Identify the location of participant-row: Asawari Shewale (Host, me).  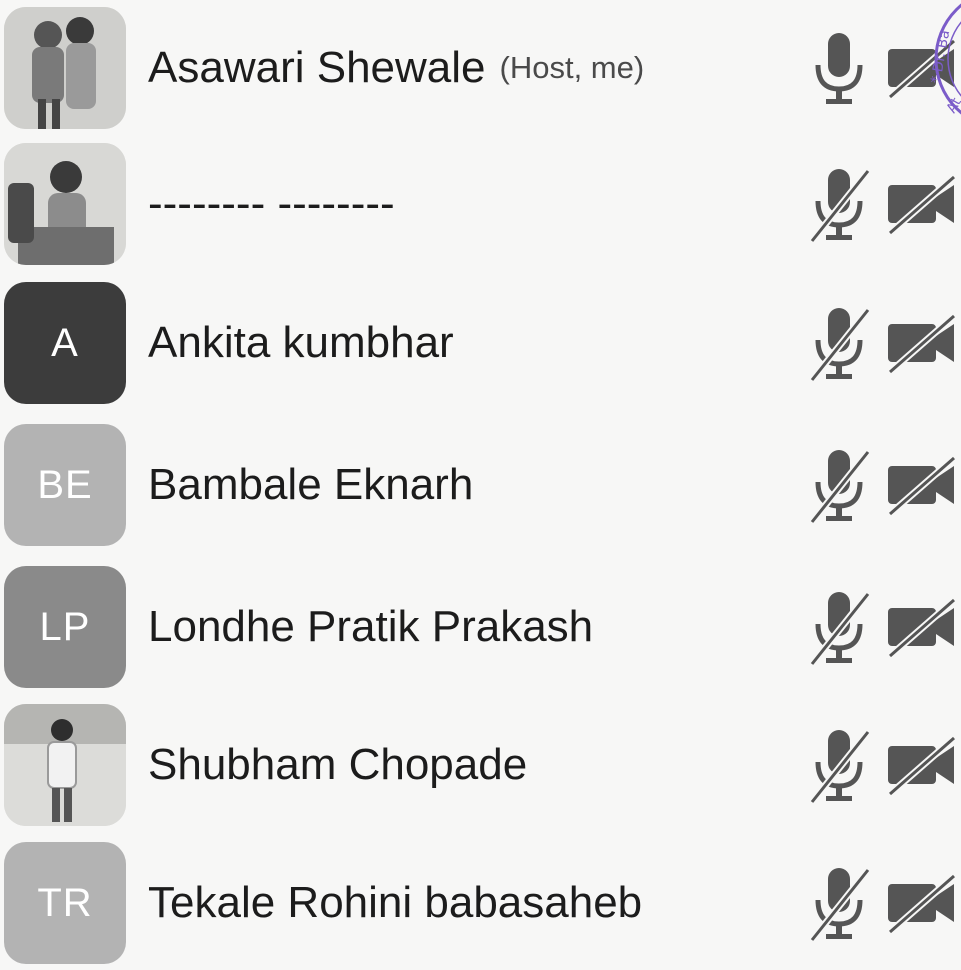
(480, 71).